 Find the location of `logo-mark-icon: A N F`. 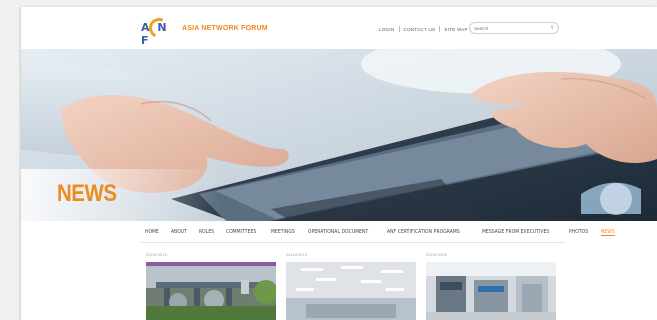

logo-mark-icon: A N F is located at coordinates (161, 31).